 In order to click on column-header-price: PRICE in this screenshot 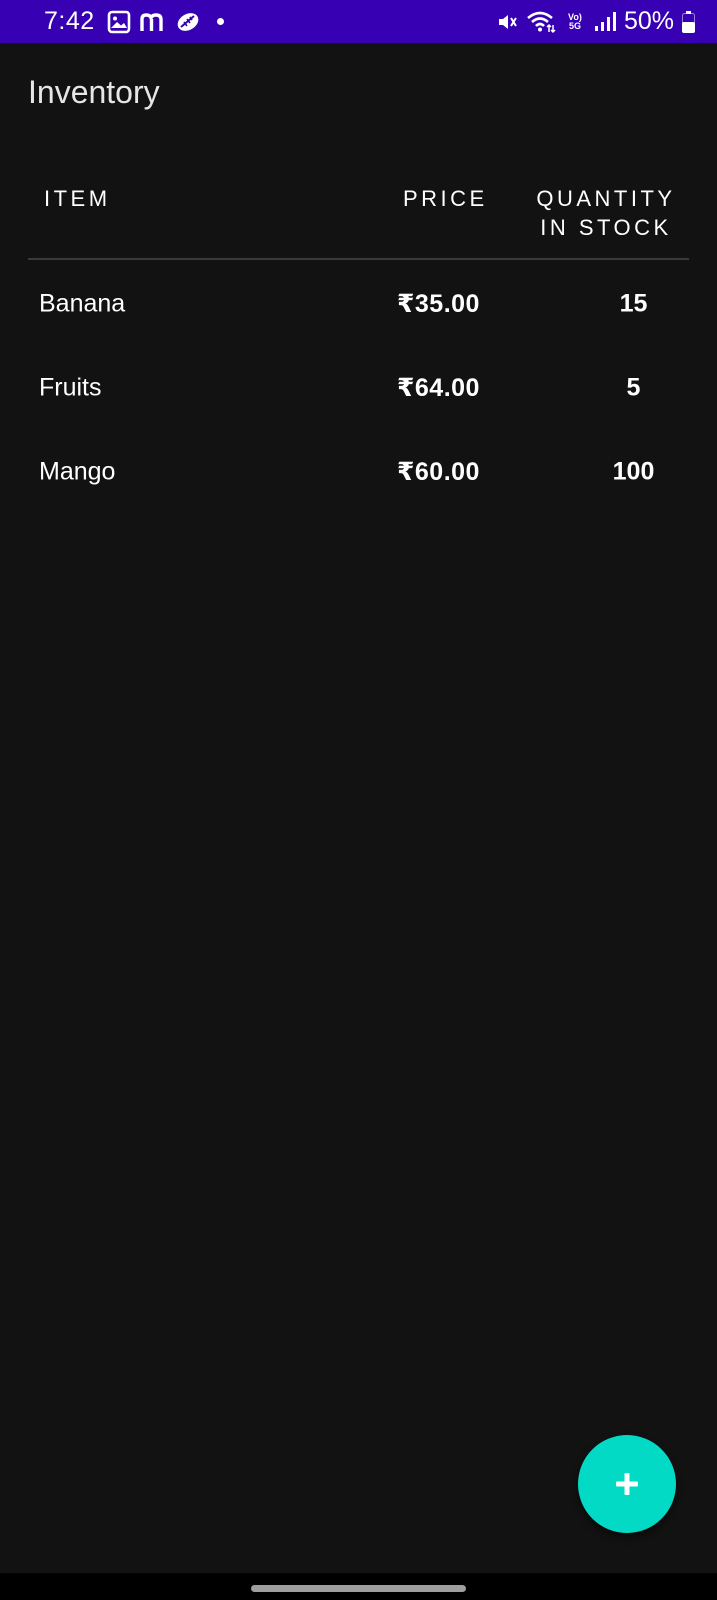, I will do `click(445, 198)`.